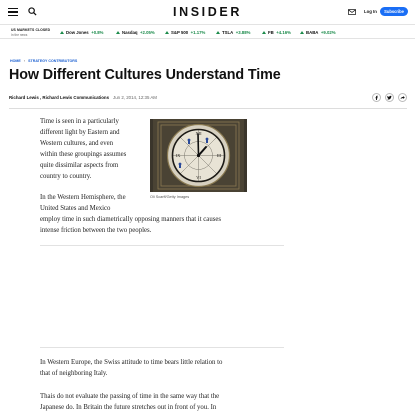  What do you see at coordinates (75, 208) in the screenshot?
I see `paragraph-line: United States and Mexico` at bounding box center [75, 208].